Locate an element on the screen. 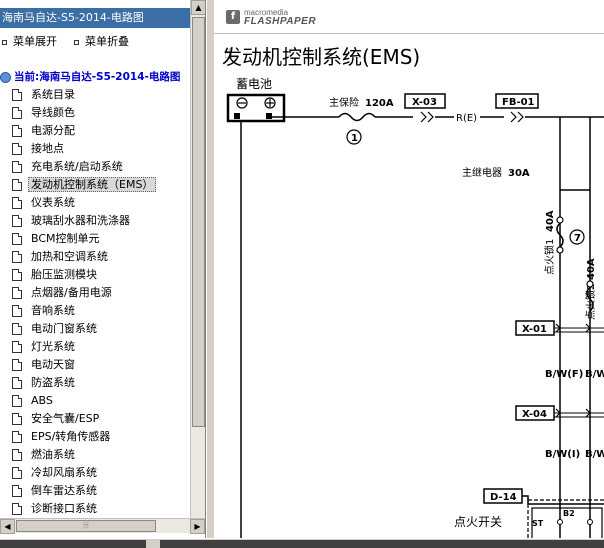 The width and height of the screenshot is (604, 548). tree-item: 胎压监测模块 is located at coordinates (54, 275).